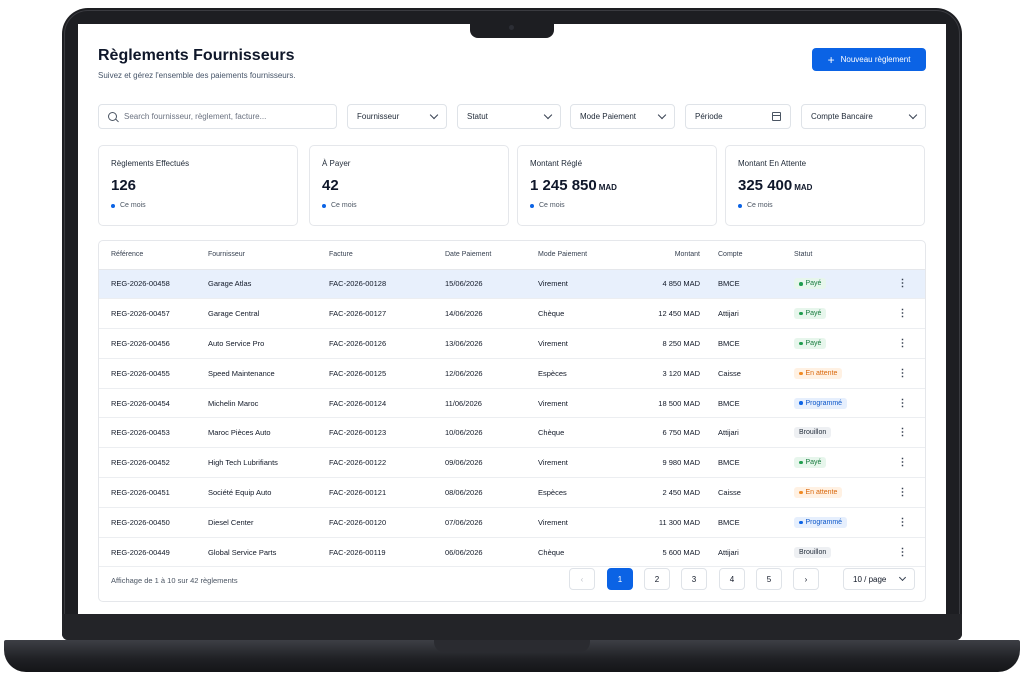 Image resolution: width=1024 pixels, height=682 pixels. What do you see at coordinates (124, 185) in the screenshot?
I see `stat-number: 126` at bounding box center [124, 185].